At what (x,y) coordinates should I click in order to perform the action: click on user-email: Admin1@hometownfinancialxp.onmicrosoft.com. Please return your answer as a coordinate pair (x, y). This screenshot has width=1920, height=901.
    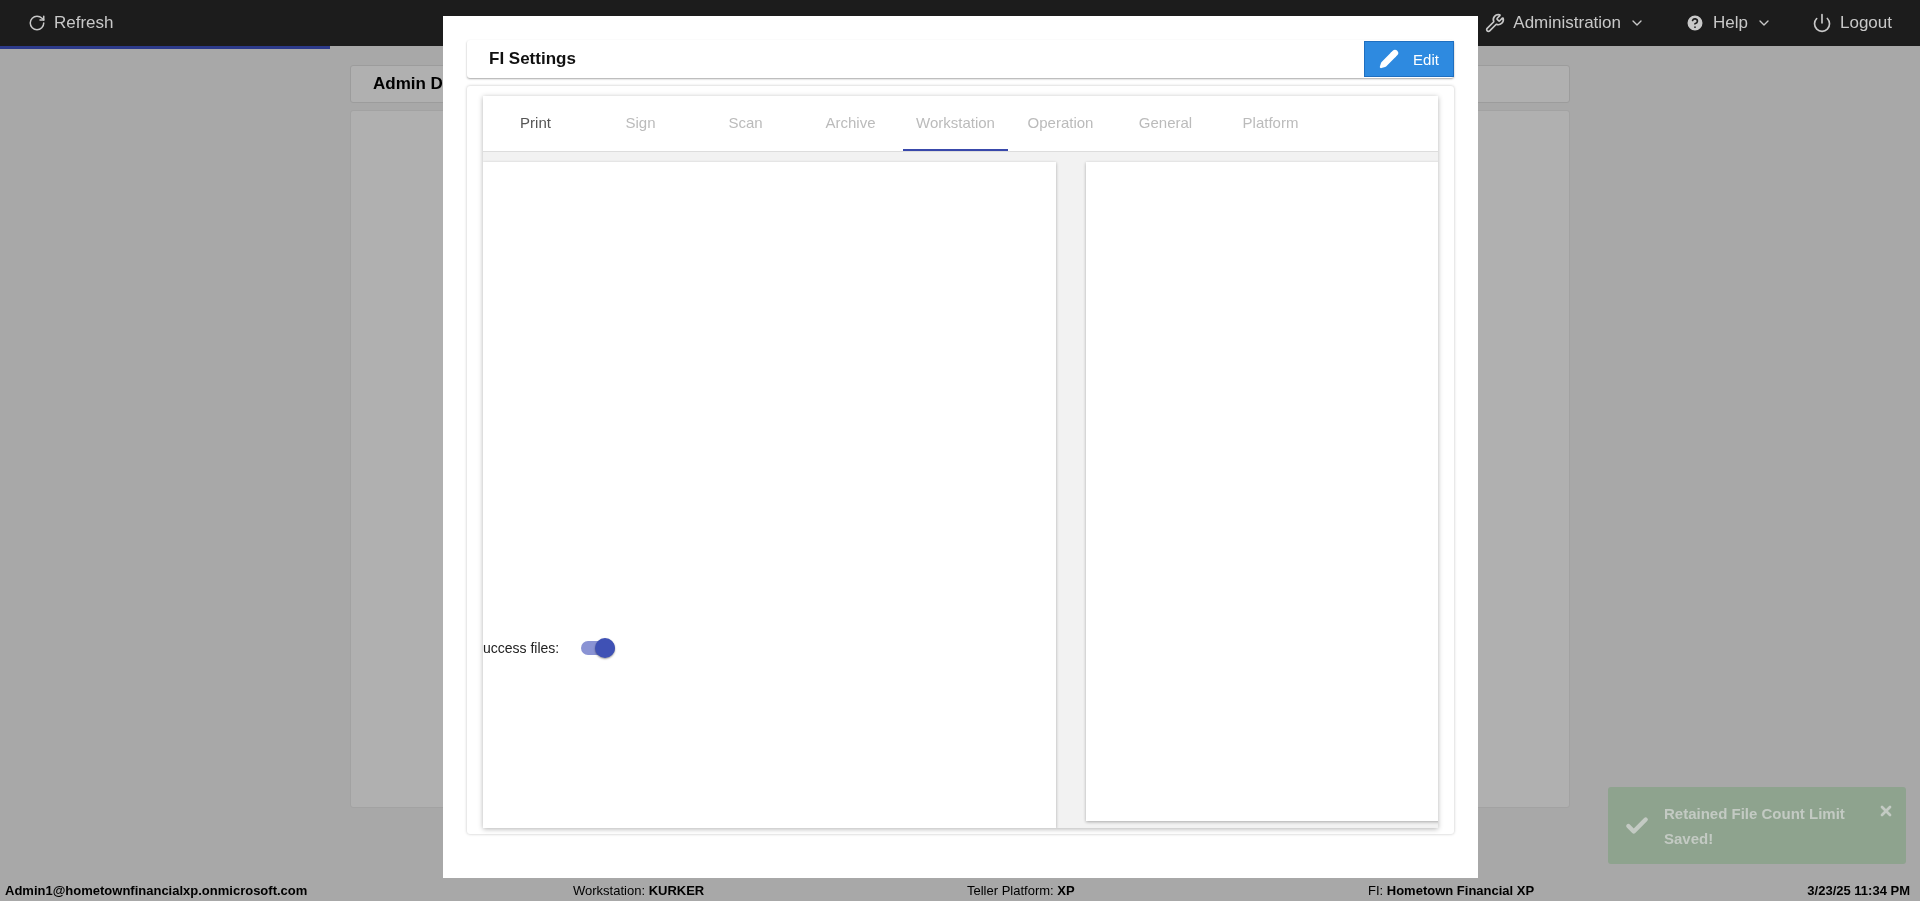
    Looking at the image, I should click on (156, 890).